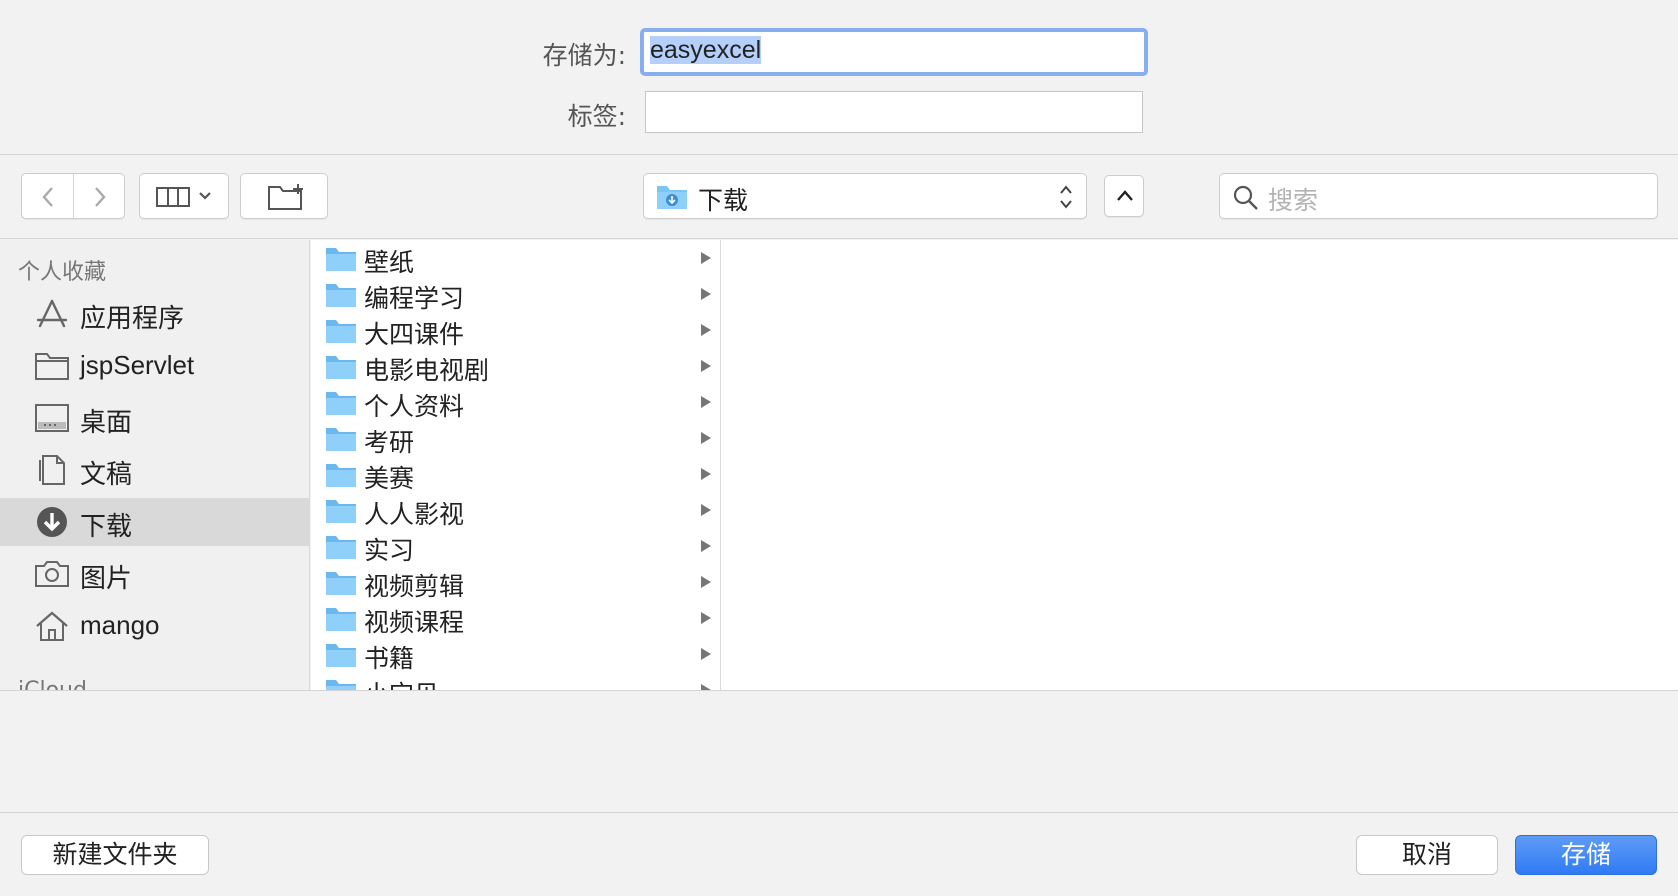 Image resolution: width=1678 pixels, height=896 pixels. Describe the element at coordinates (284, 196) in the screenshot. I see `new-folder-toolbar-button` at that location.